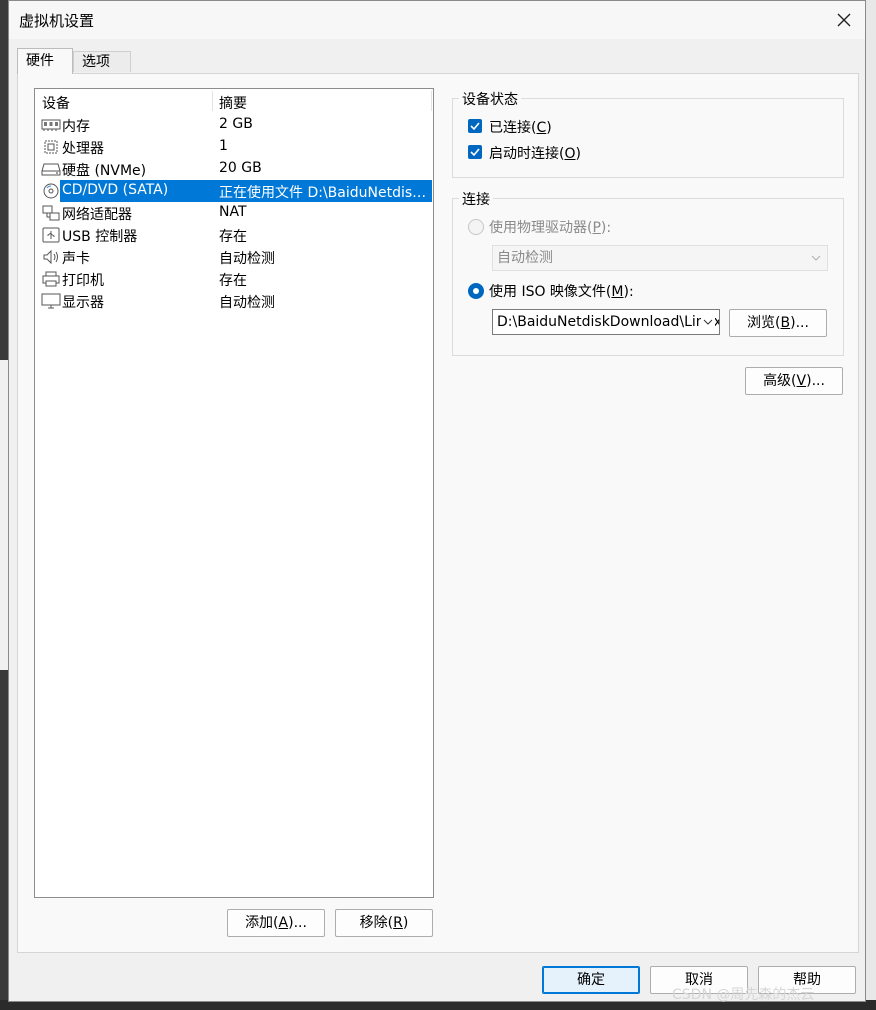 The height and width of the screenshot is (1010, 876). I want to click on remove-device-button: 移除(R), so click(384, 923).